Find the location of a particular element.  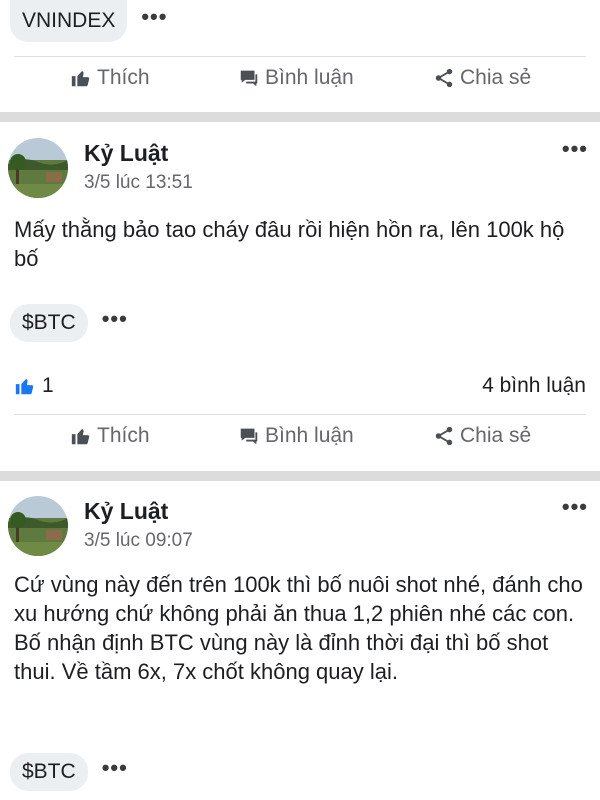

like-reaction-icon is located at coordinates (24, 387).